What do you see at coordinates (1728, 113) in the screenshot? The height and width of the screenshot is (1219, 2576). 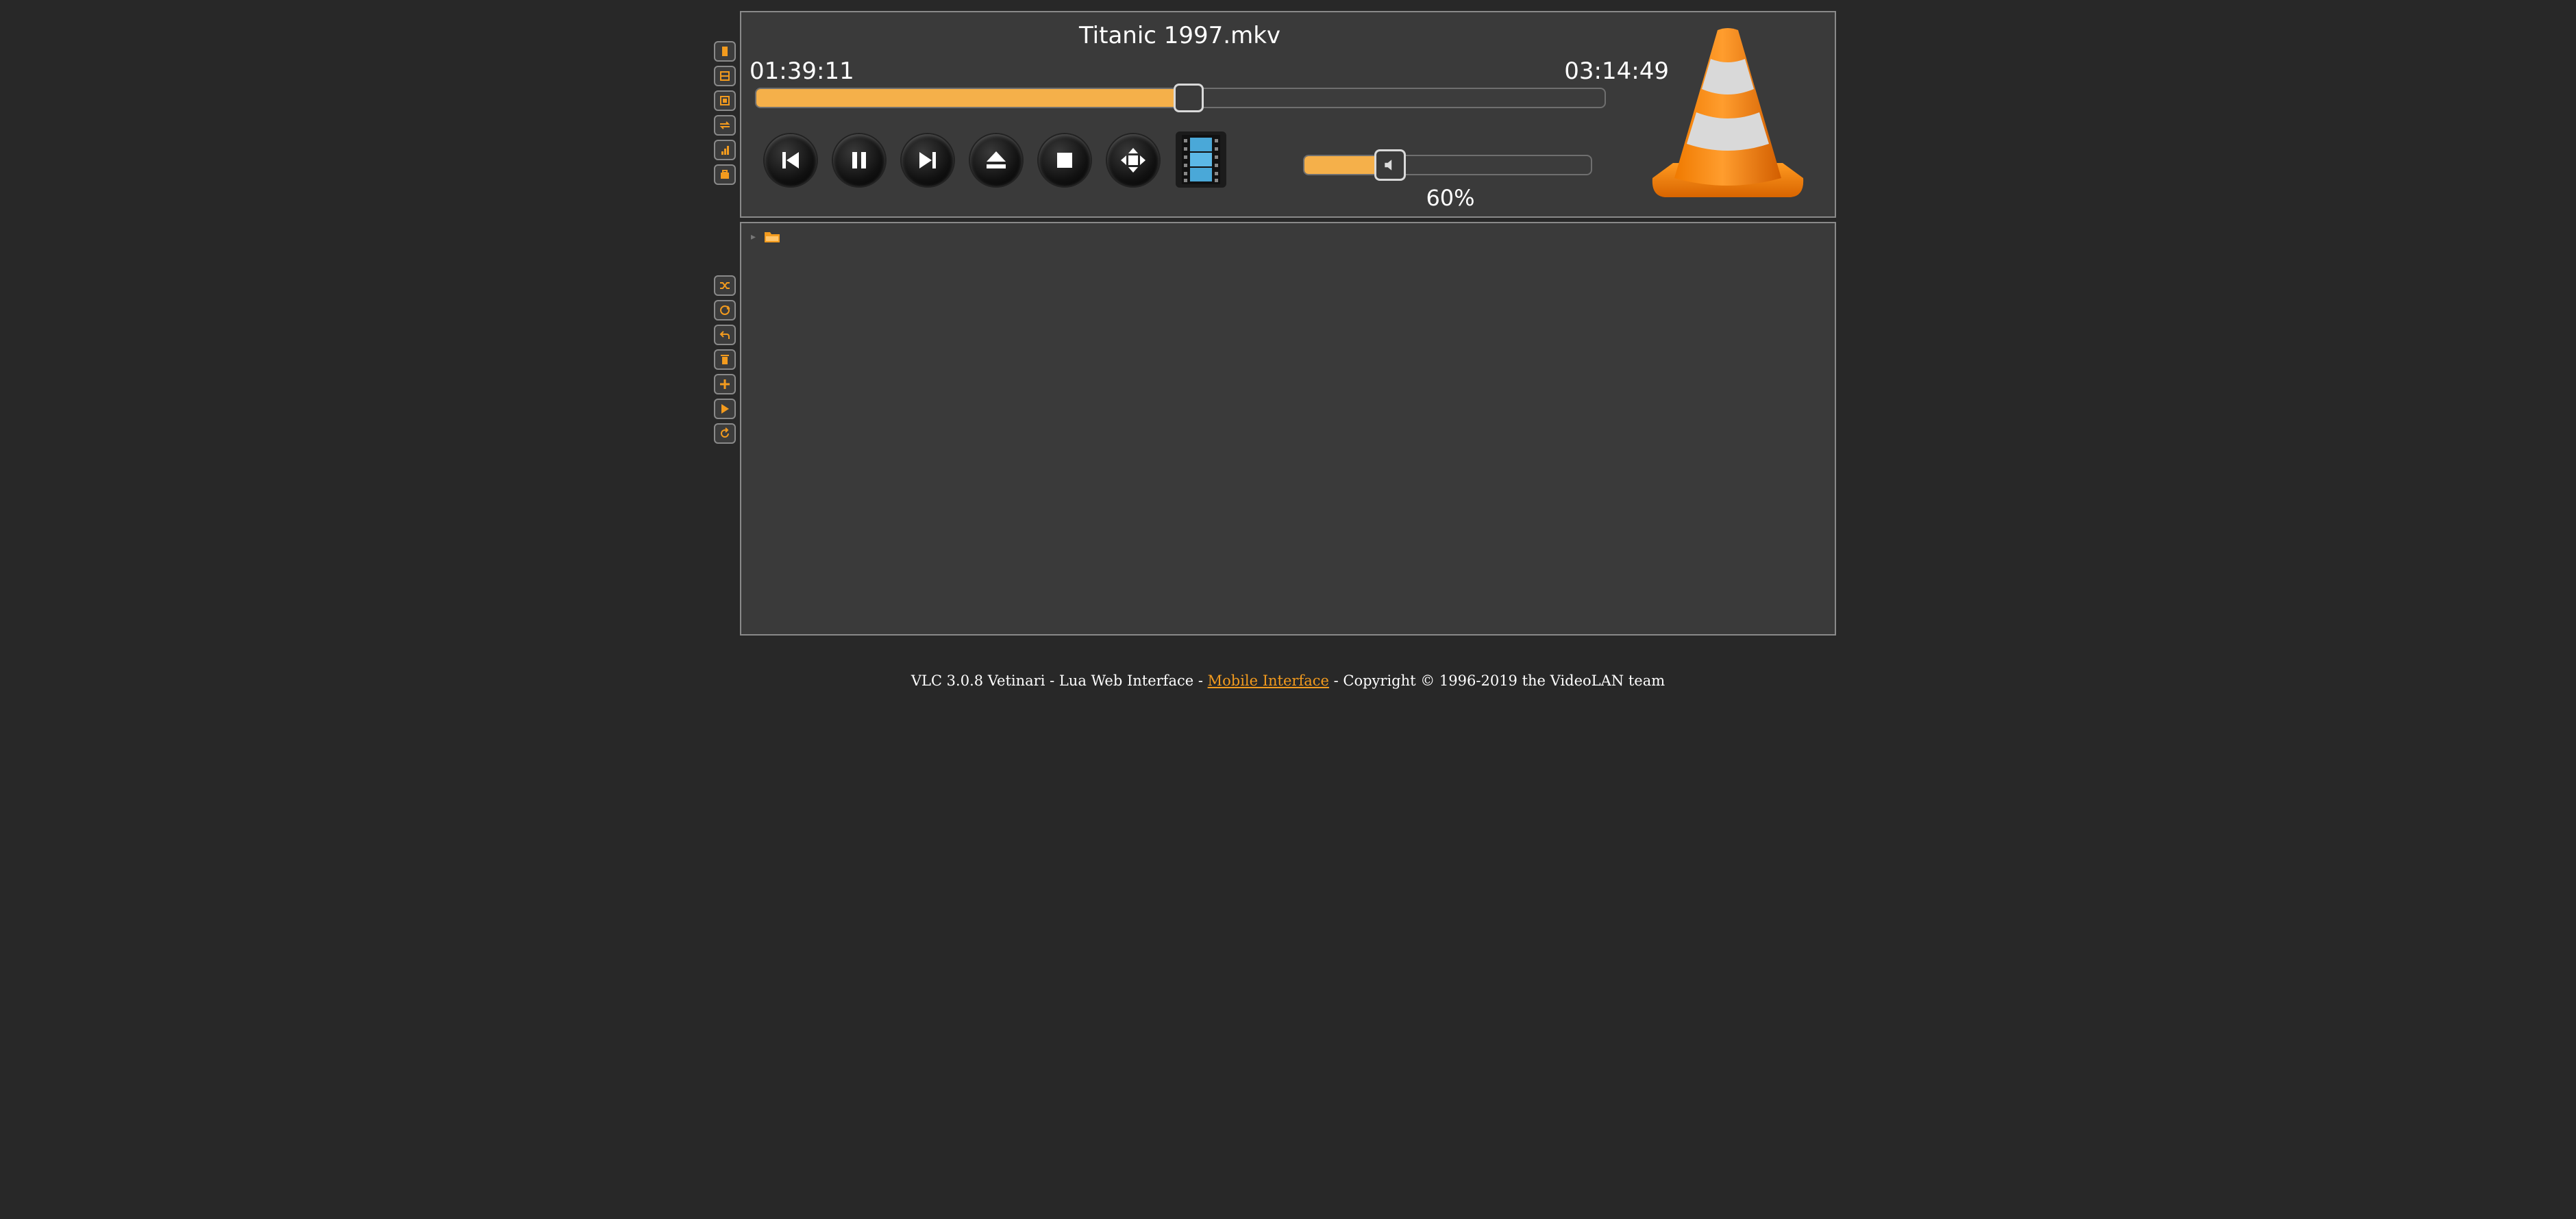 I see `vlc-logo` at bounding box center [1728, 113].